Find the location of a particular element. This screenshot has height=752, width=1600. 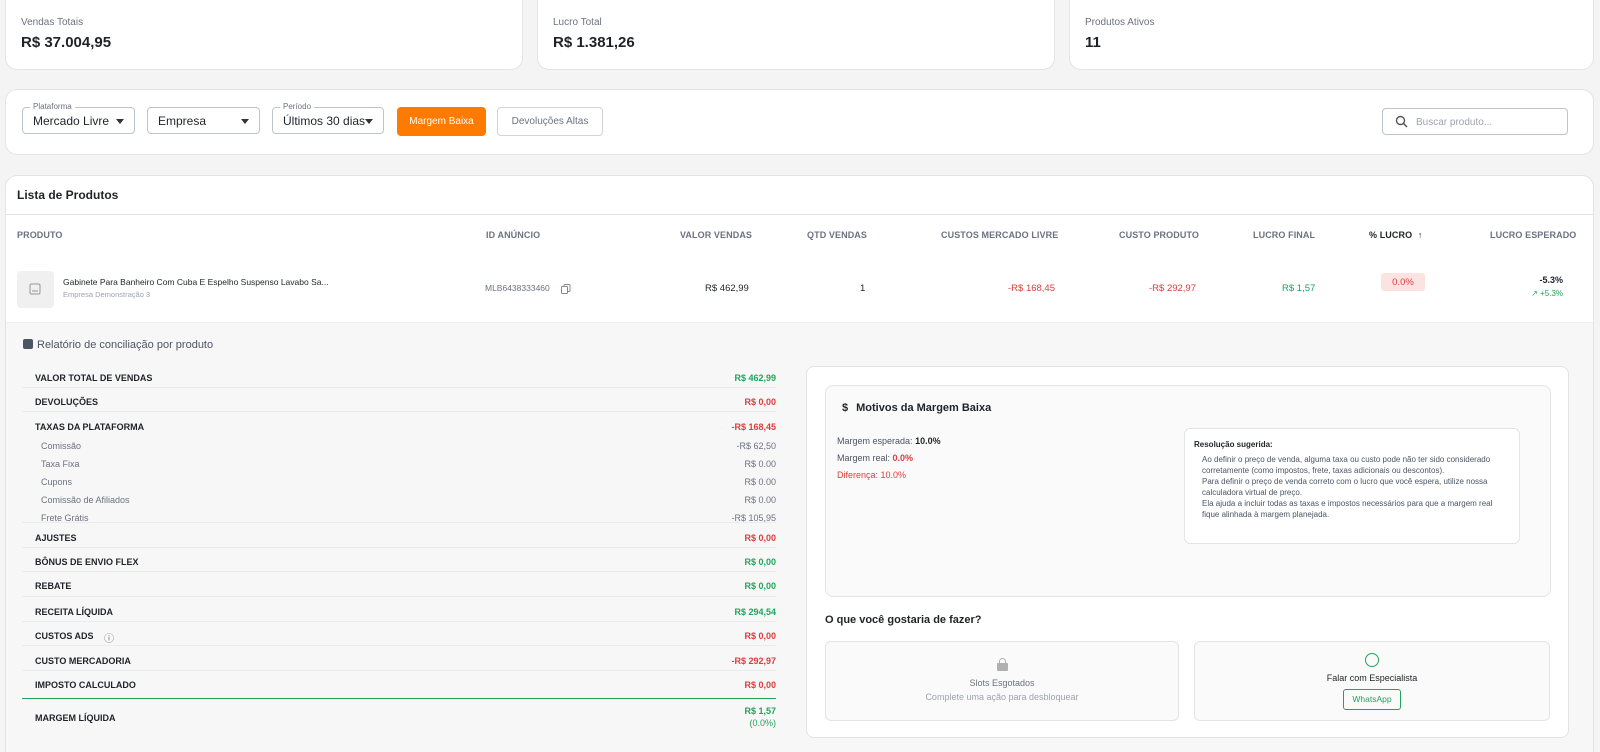

header-produto: PRODUTO is located at coordinates (40, 235).